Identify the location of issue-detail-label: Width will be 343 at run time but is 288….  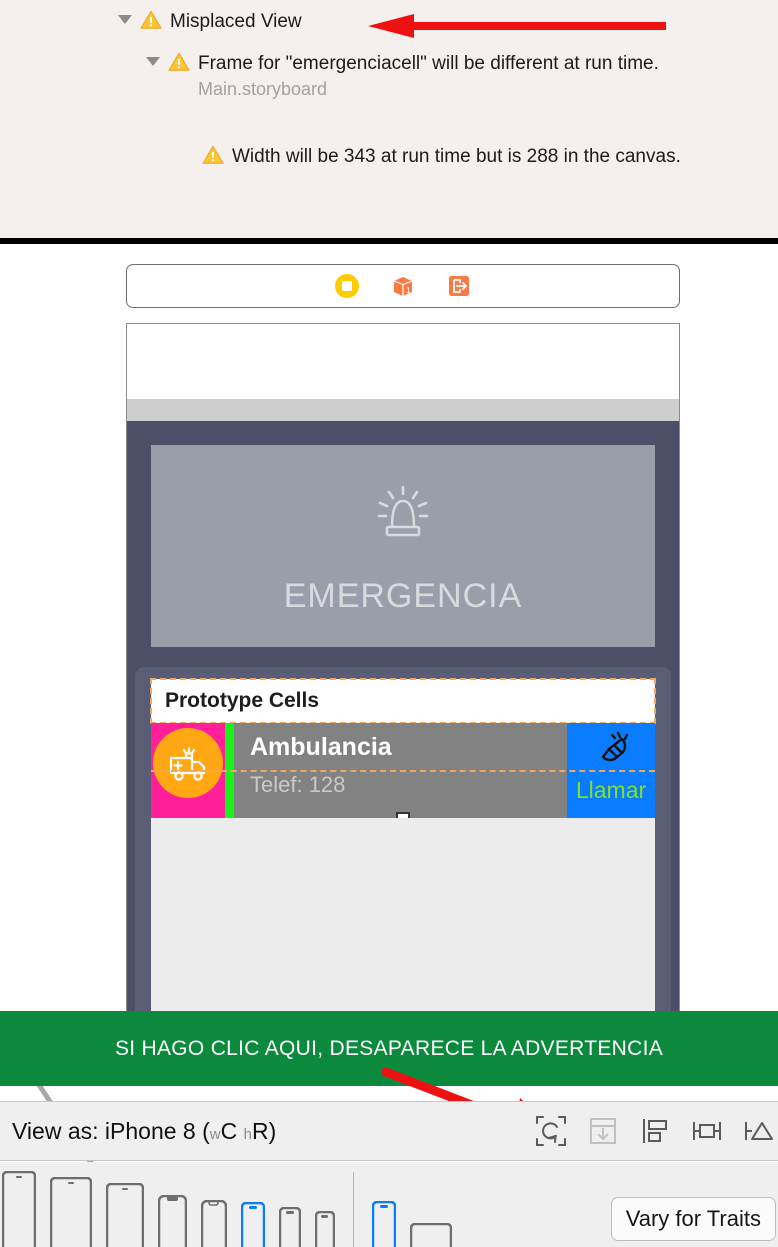
(456, 156).